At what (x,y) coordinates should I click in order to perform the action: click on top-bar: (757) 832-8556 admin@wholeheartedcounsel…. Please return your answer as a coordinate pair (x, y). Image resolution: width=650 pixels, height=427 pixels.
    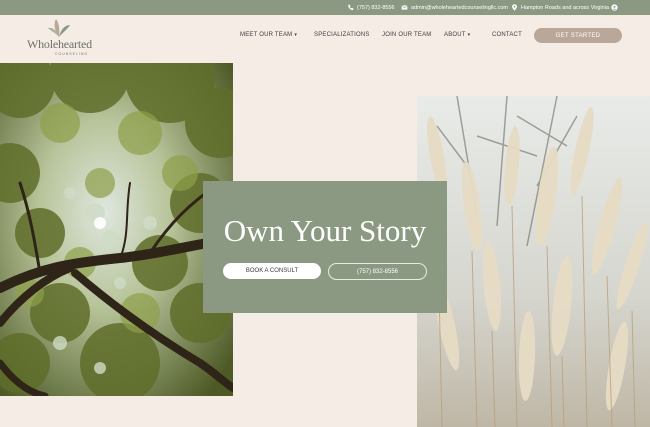
    Looking at the image, I should click on (325, 7).